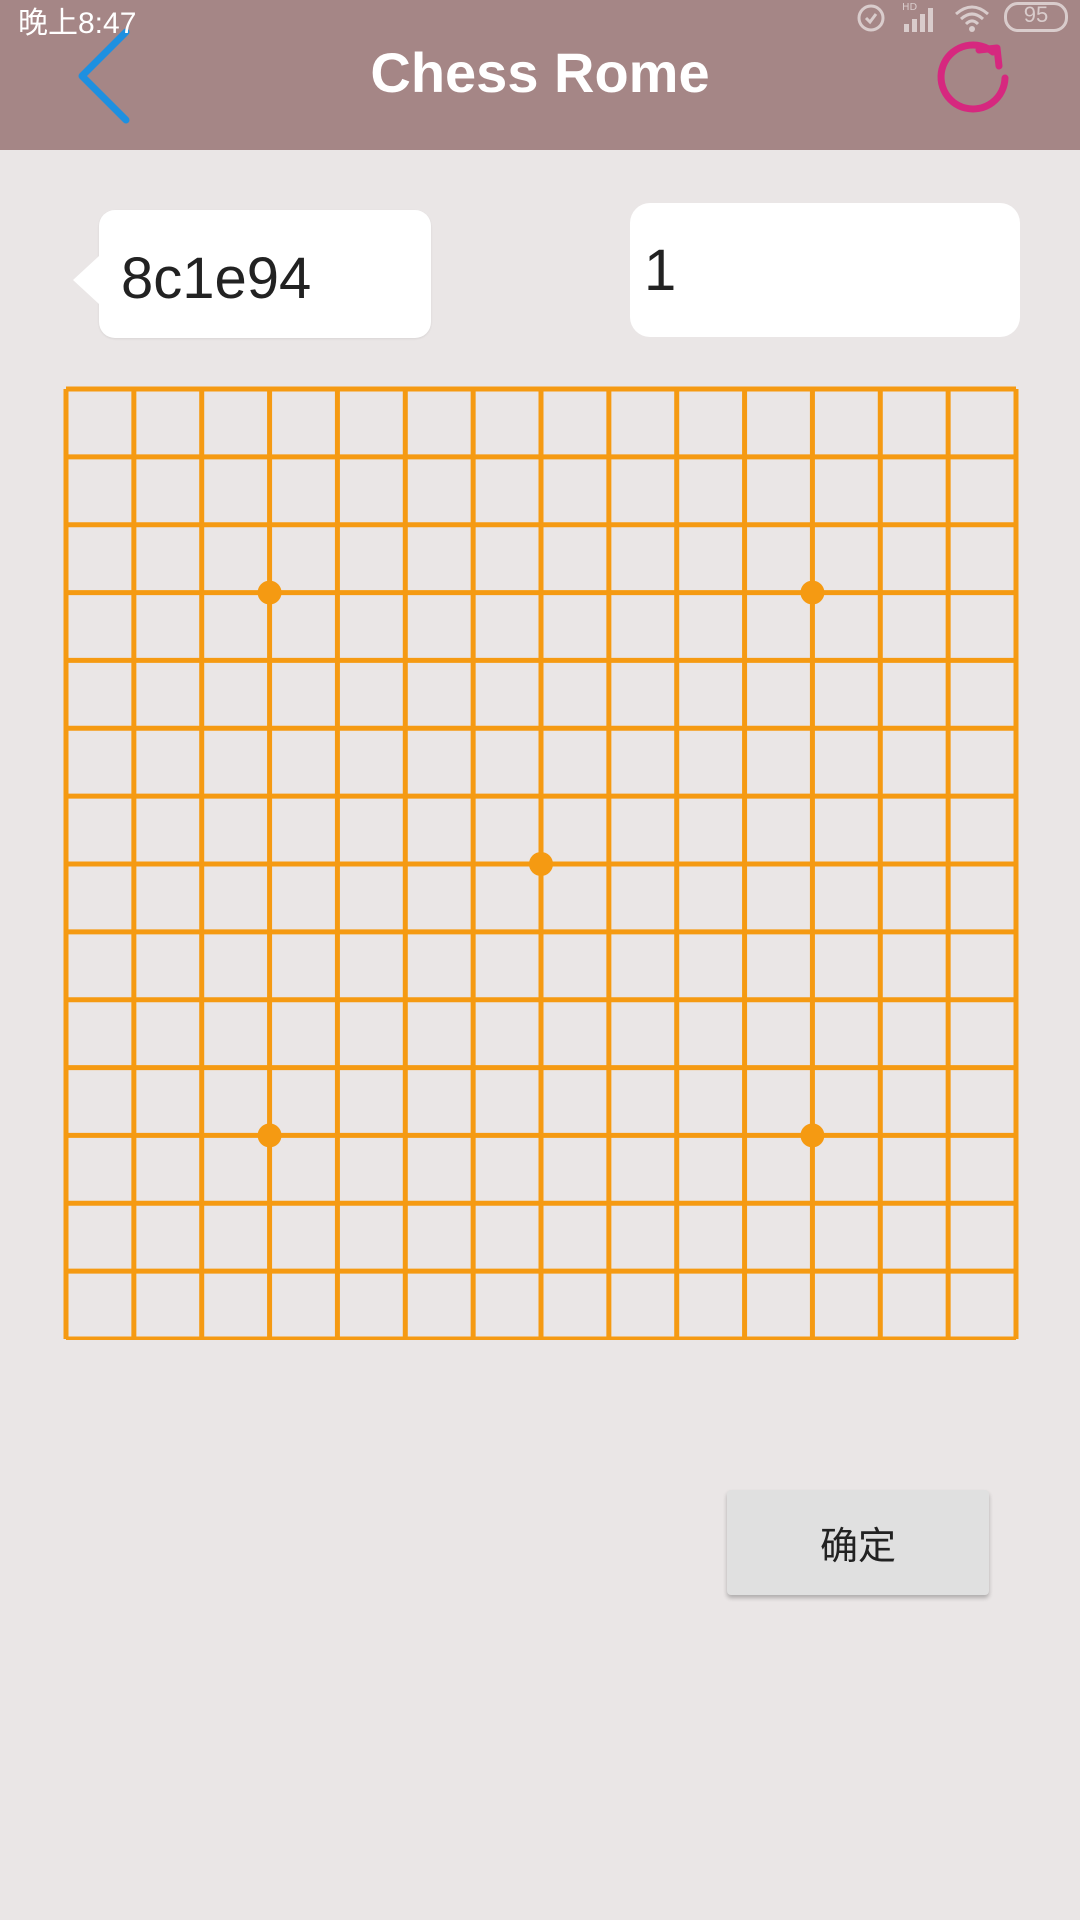  What do you see at coordinates (1036, 14) in the screenshot?
I see `battery-level: 95` at bounding box center [1036, 14].